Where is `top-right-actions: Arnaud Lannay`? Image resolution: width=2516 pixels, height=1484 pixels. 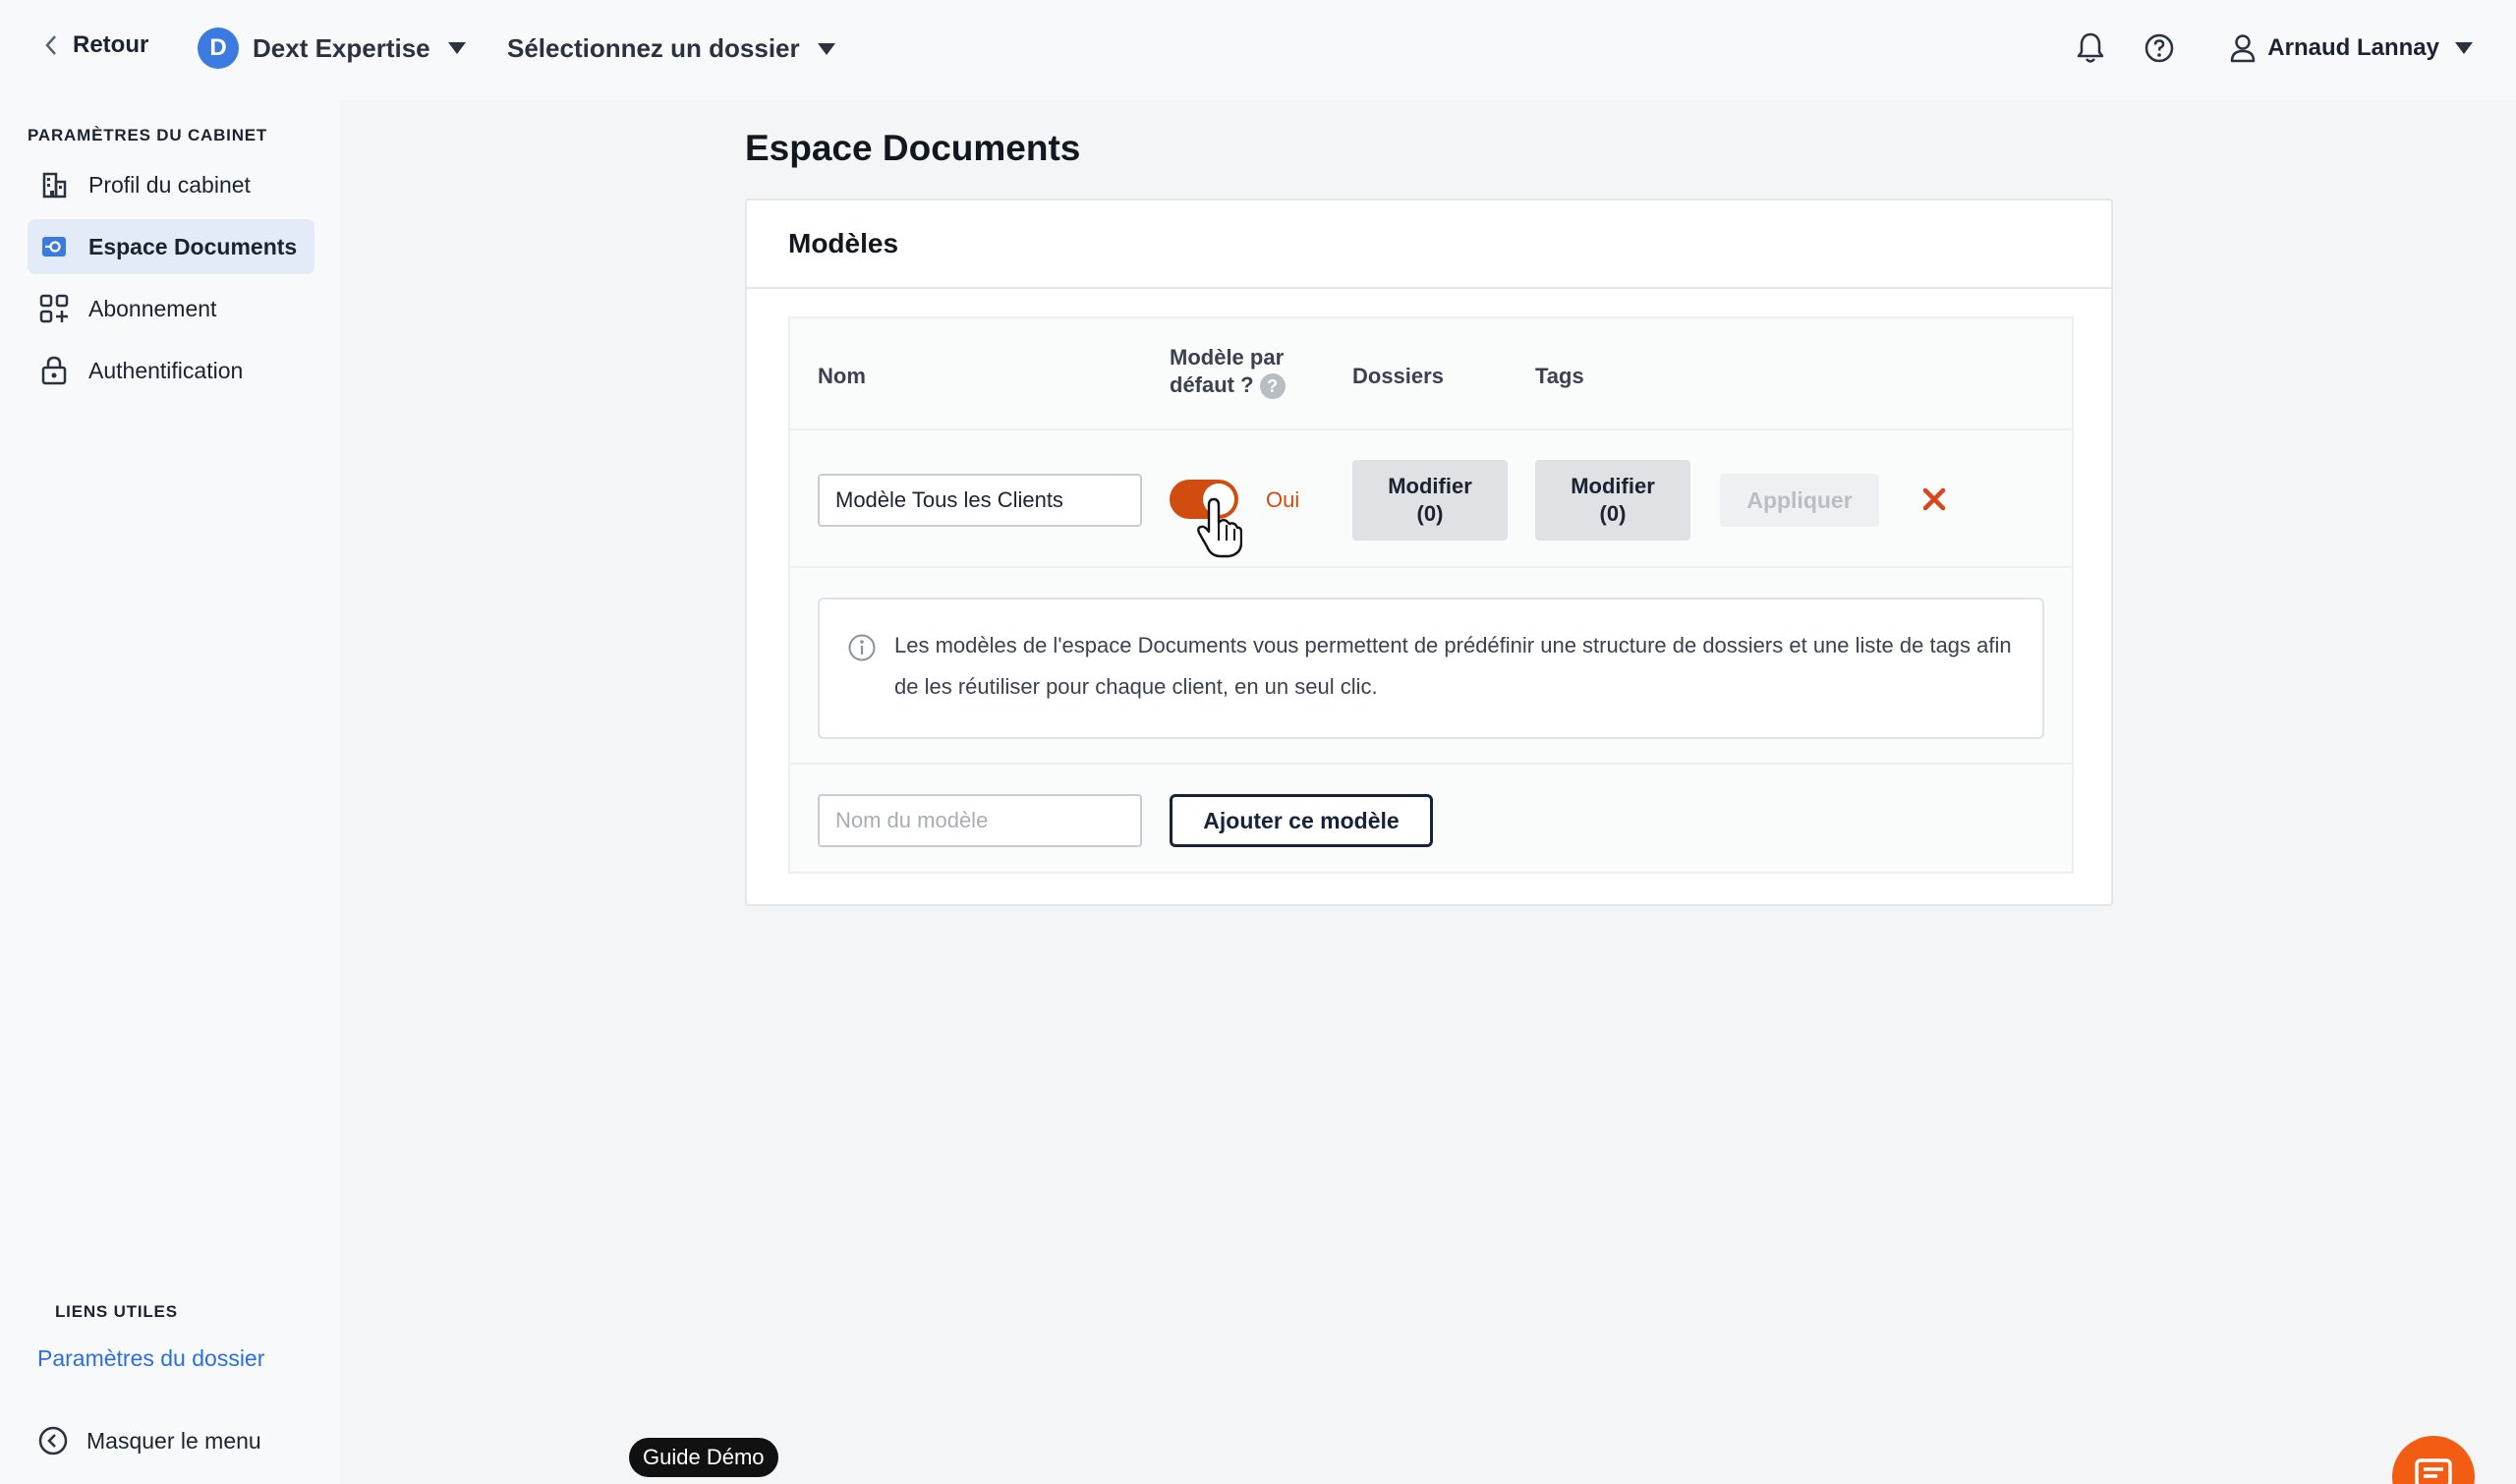
top-right-actions: Arnaud Lannay is located at coordinates (2272, 48).